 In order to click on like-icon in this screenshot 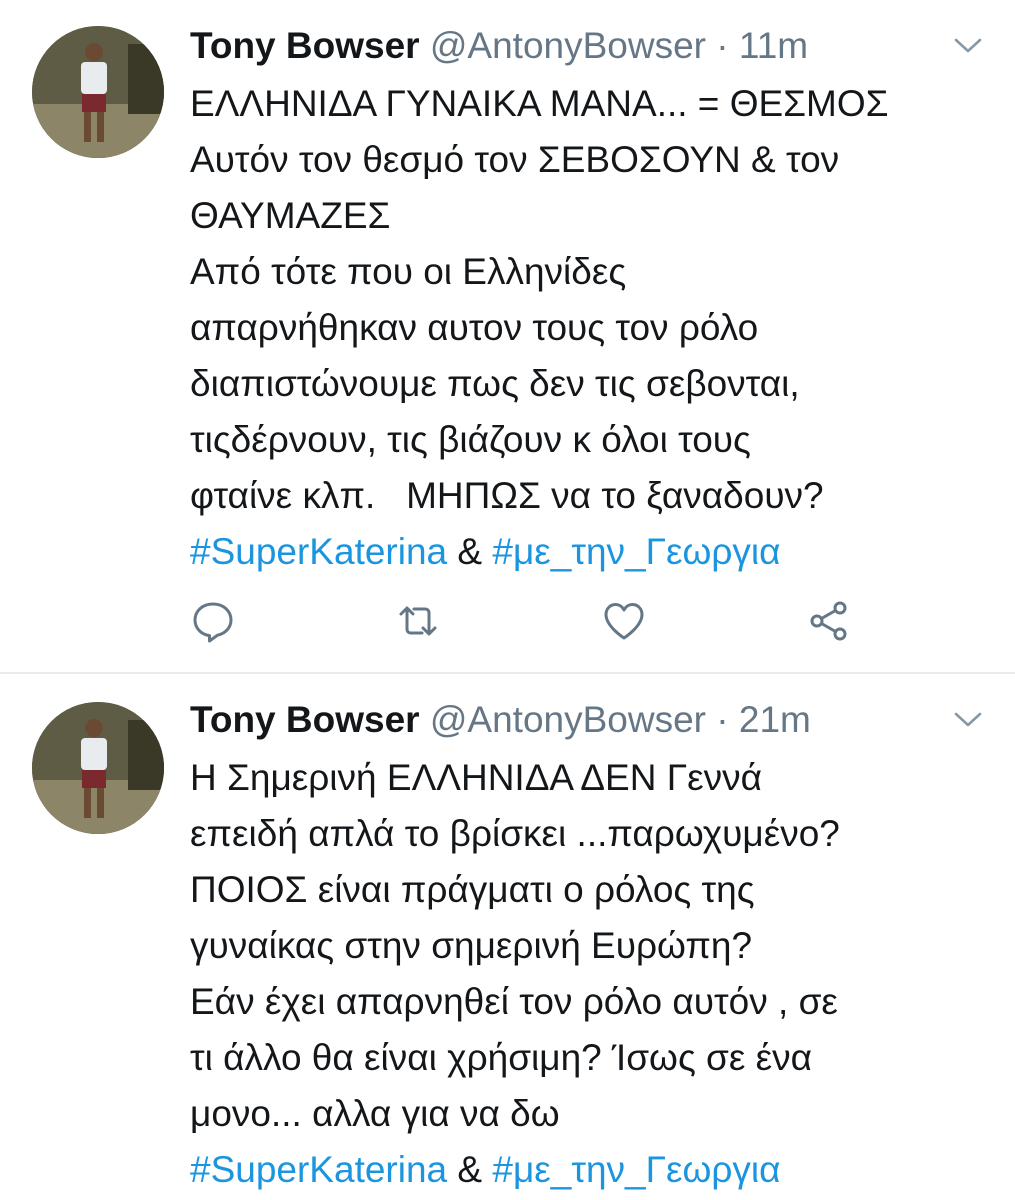, I will do `click(624, 621)`.